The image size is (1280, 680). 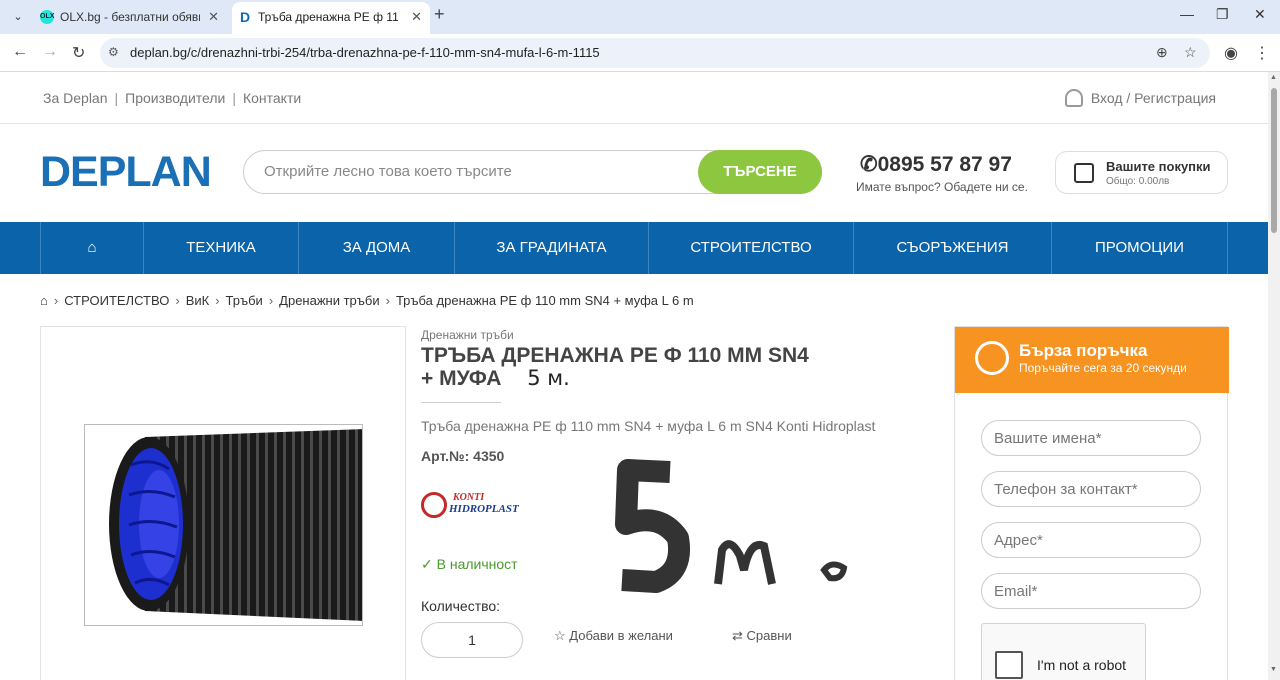 I want to click on name-field, so click(x=1091, y=438).